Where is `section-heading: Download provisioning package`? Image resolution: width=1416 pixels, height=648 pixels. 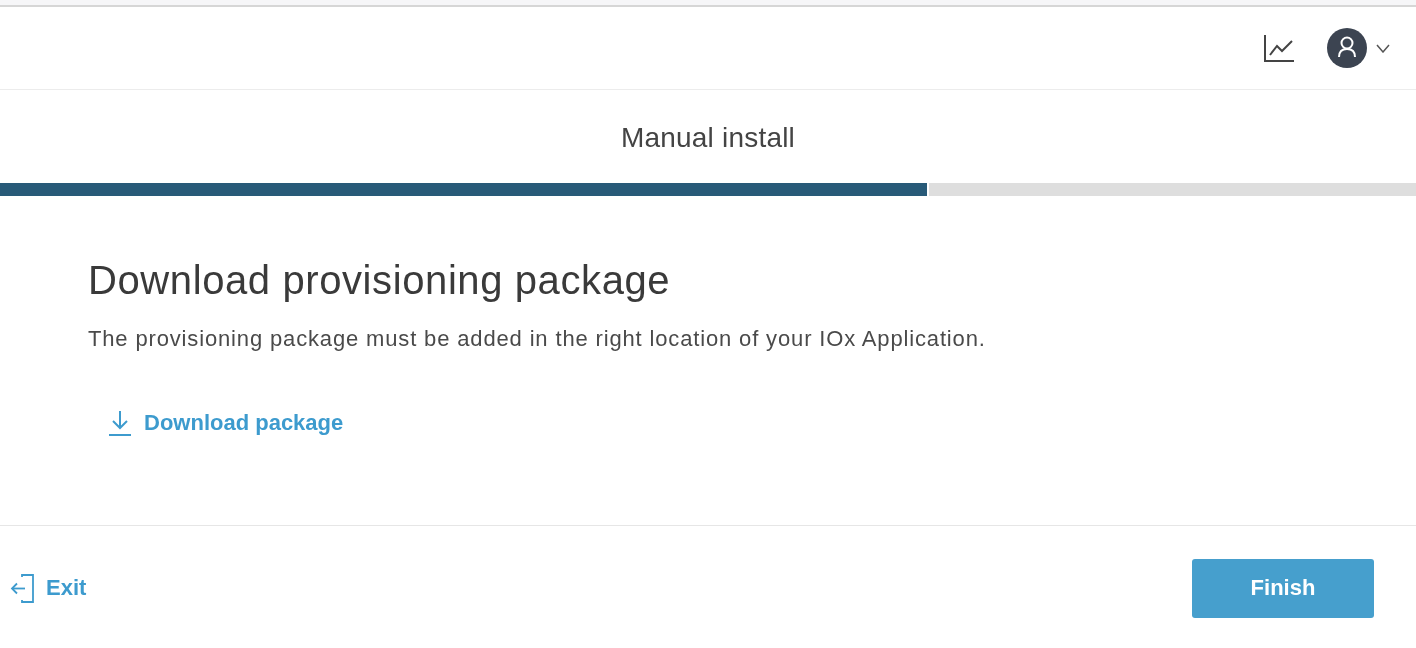 section-heading: Download provisioning package is located at coordinates (379, 280).